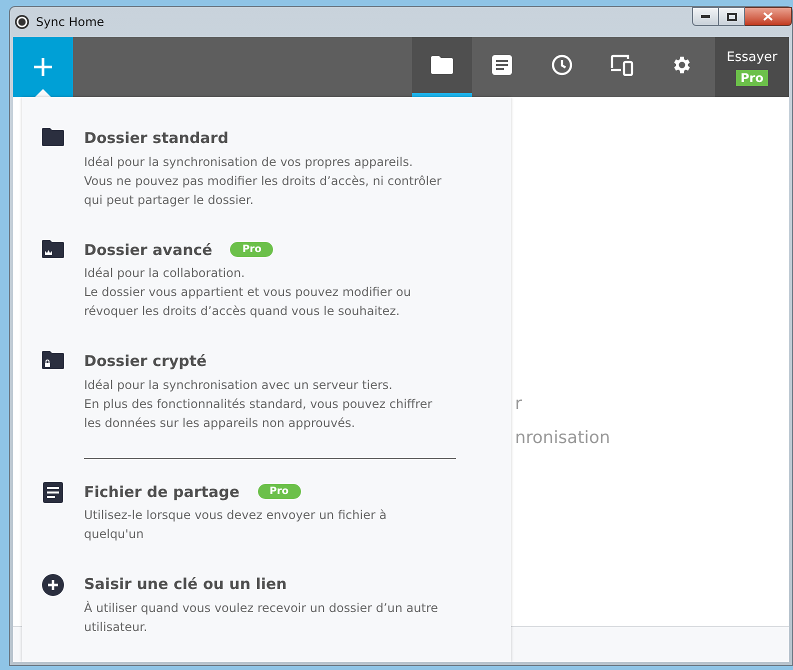  I want to click on menu-item: Dossier crypté Idéal pour la synchronisation avec un serveur tiers. En plus des fonctionnalités standard, vous pouvez chiffrer les données sur les appareils non approuvés., so click(261, 391).